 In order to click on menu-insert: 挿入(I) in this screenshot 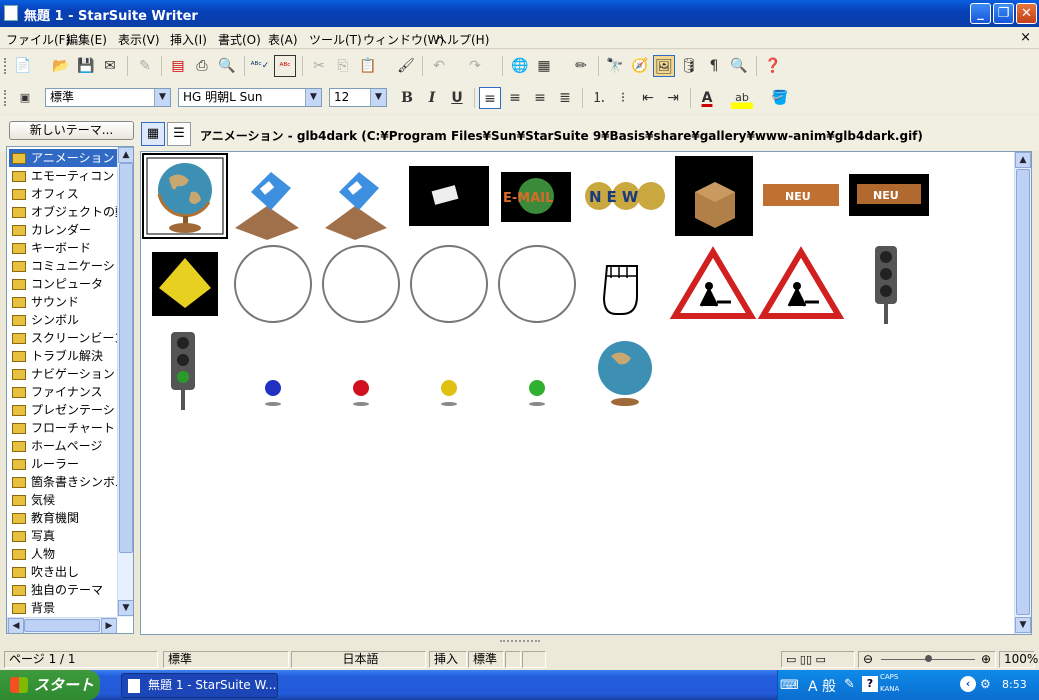, I will do `click(188, 39)`.